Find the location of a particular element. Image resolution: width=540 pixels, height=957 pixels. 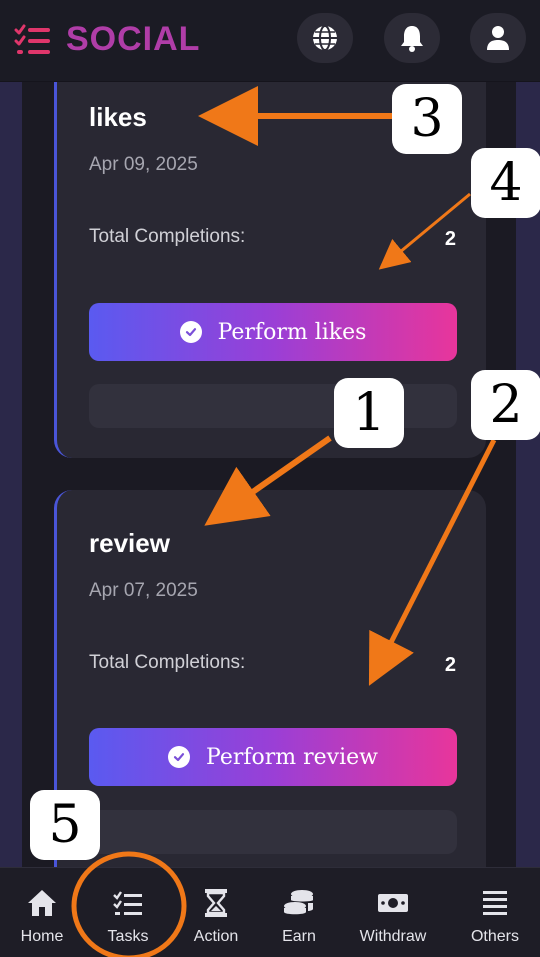

annotation-number-4: 4 is located at coordinates (505, 183).